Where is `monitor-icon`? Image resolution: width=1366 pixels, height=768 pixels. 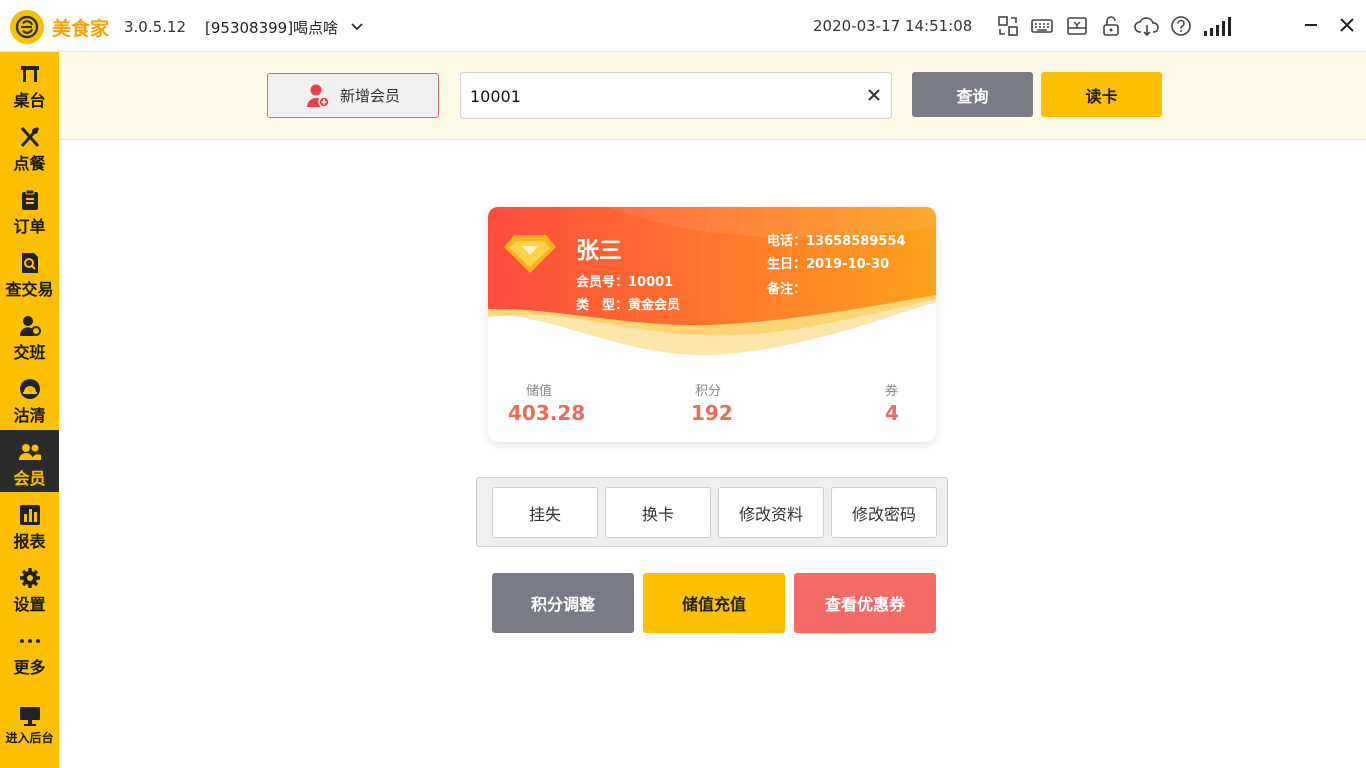
monitor-icon is located at coordinates (29, 716).